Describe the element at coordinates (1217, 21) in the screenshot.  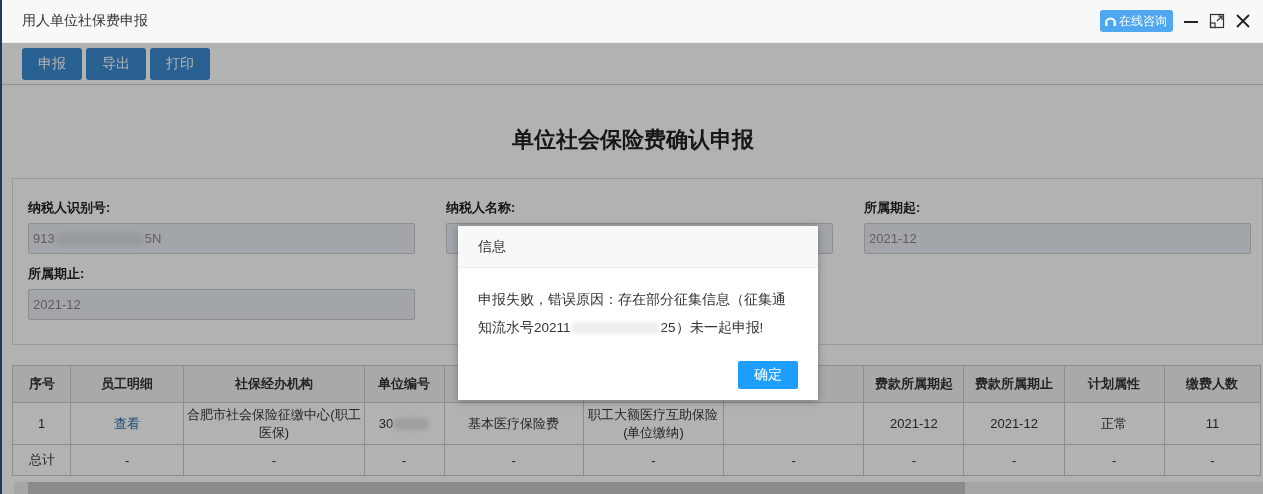
I see `maximize-icon` at that location.